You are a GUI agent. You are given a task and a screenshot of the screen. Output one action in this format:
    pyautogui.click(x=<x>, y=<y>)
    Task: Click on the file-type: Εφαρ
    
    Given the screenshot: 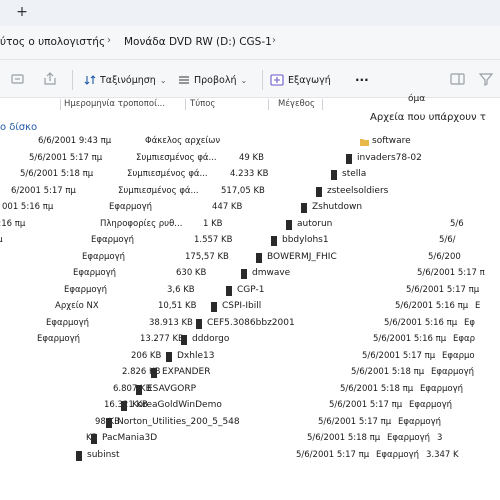 What is the action you would take?
    pyautogui.click(x=464, y=339)
    